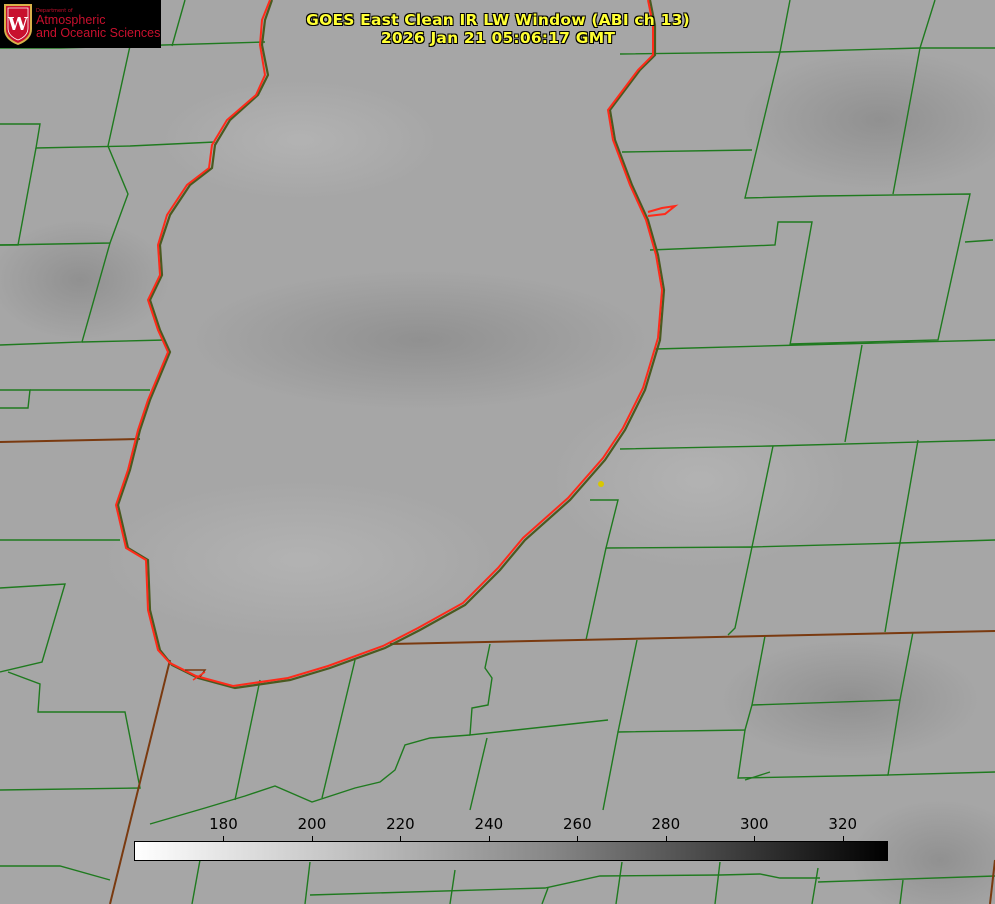 This screenshot has height=904, width=995. What do you see at coordinates (577, 824) in the screenshot?
I see `colorbar-tick-label: 260` at bounding box center [577, 824].